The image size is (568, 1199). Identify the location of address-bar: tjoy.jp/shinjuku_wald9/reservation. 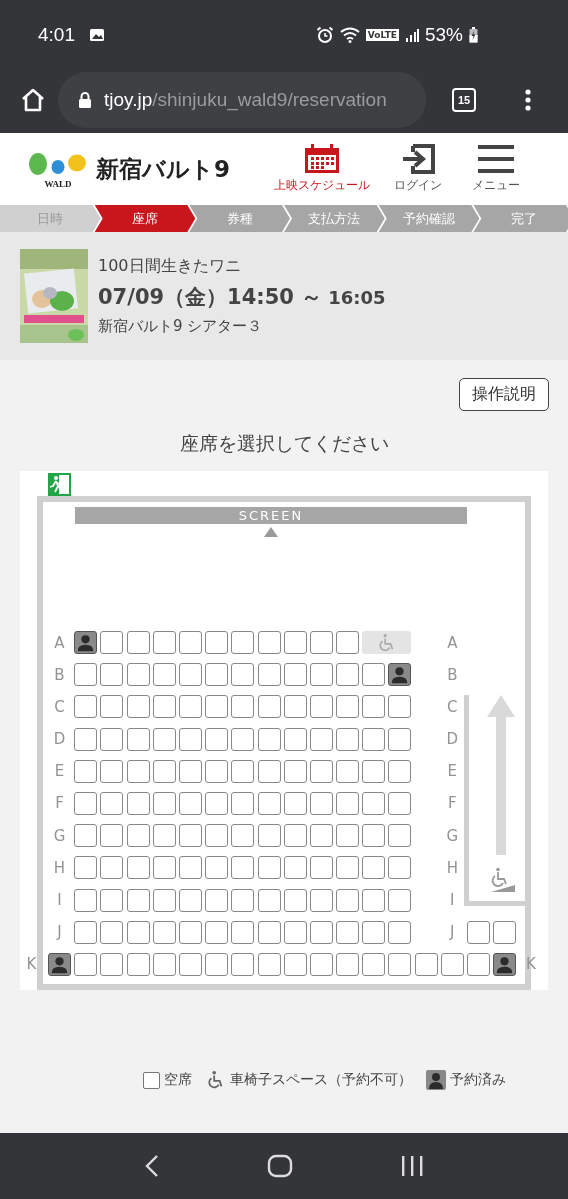
(242, 99).